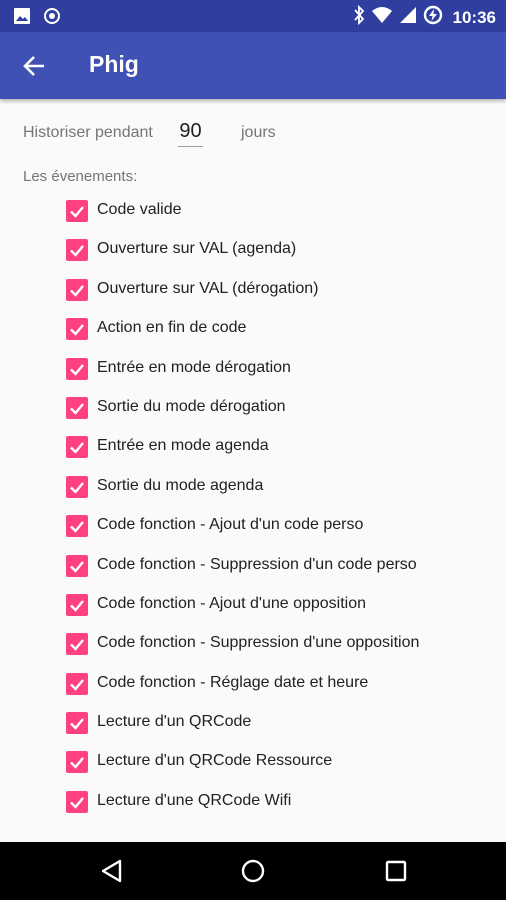 The width and height of the screenshot is (506, 900). Describe the element at coordinates (183, 446) in the screenshot. I see `event-label: Entrée en mode agenda` at that location.